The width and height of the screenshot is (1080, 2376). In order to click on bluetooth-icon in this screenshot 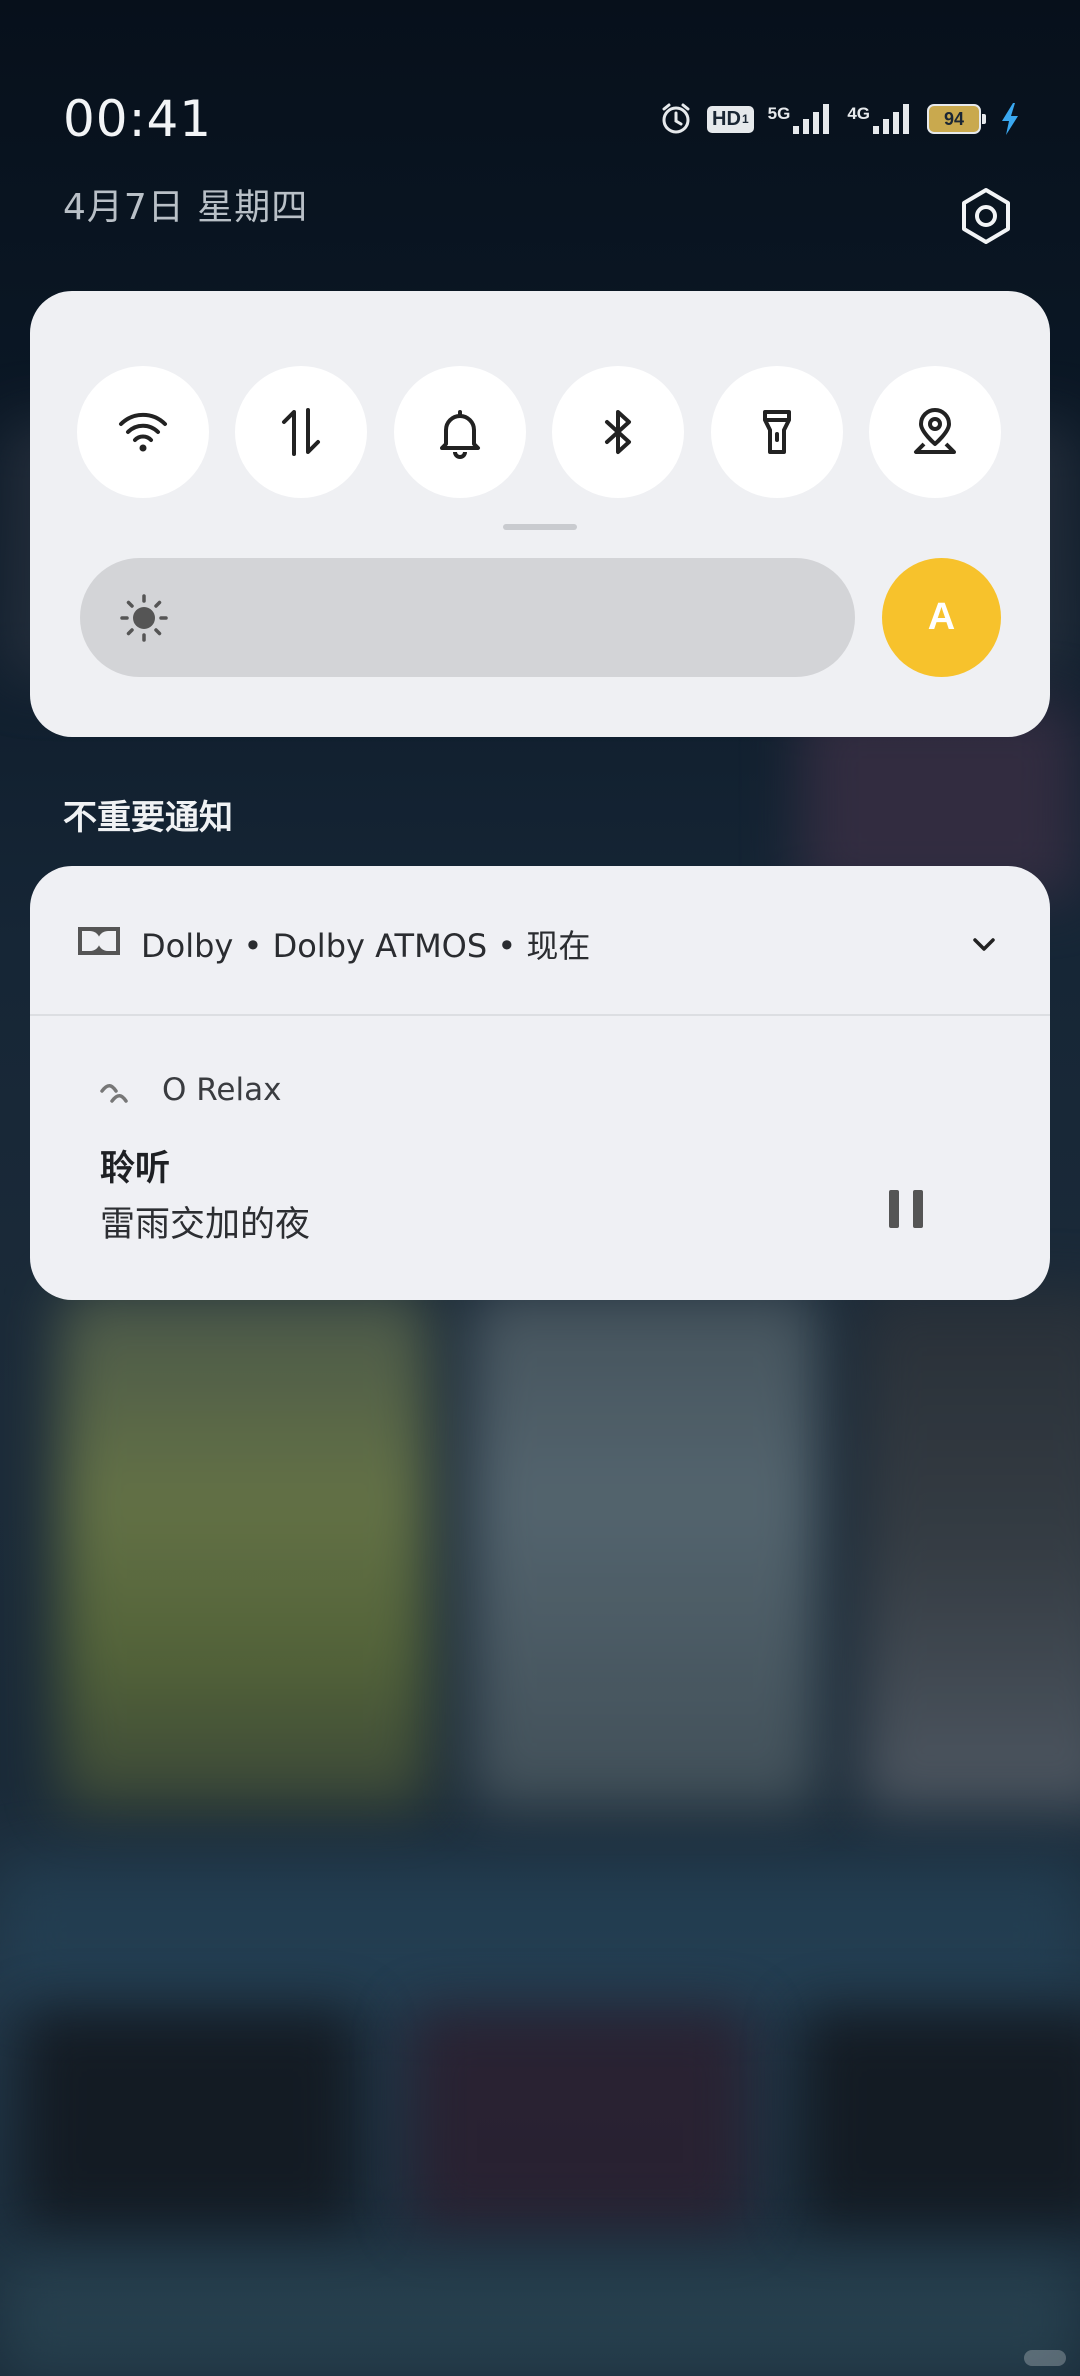, I will do `click(618, 432)`.